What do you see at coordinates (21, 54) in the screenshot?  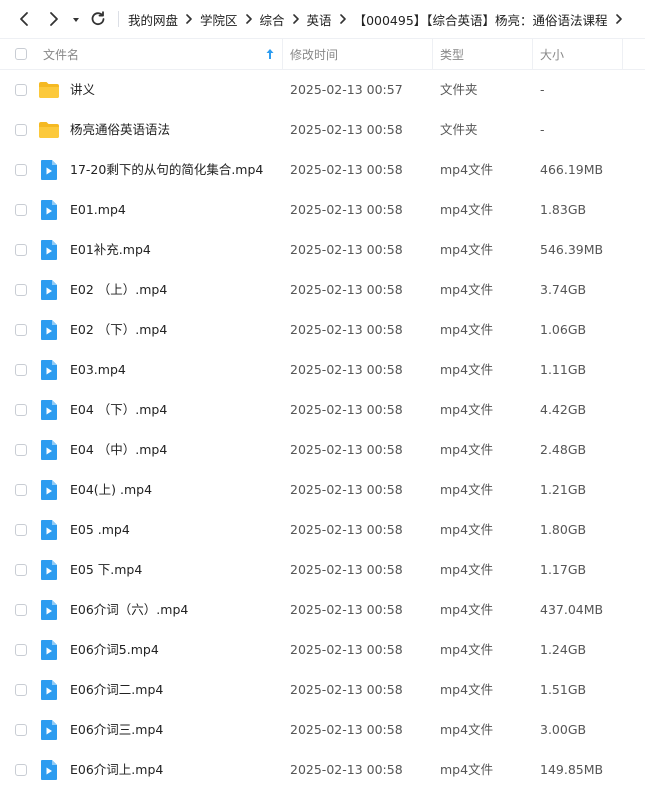 I see `select-all-checkbox` at bounding box center [21, 54].